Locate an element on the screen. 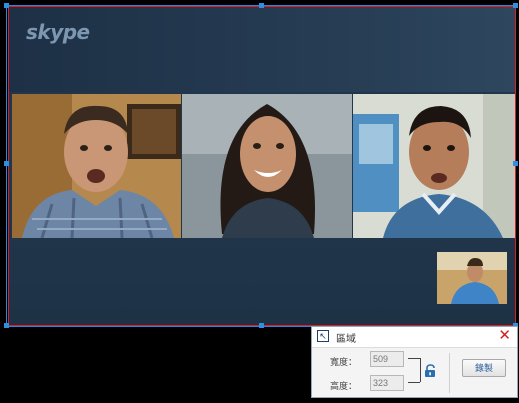 The image size is (519, 403). panel-divider is located at coordinates (449, 373).